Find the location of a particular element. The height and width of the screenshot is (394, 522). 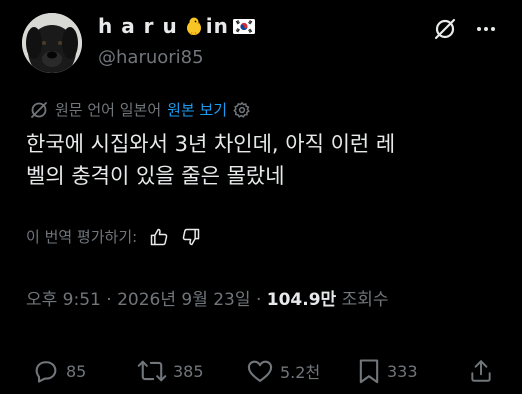

share-button is located at coordinates (481, 371).